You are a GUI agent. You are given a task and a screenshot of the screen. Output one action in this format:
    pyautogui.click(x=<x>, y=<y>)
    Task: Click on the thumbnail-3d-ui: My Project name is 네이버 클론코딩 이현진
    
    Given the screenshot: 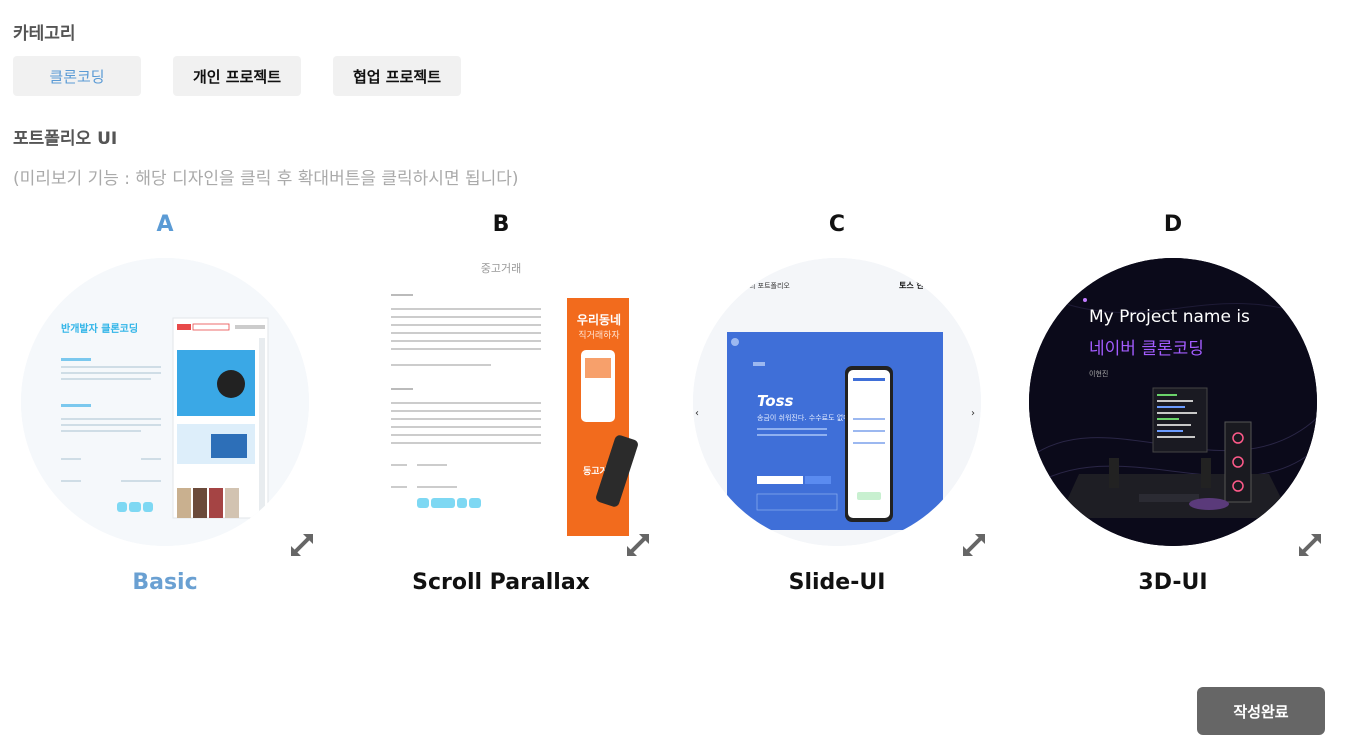 What is the action you would take?
    pyautogui.click(x=1173, y=402)
    